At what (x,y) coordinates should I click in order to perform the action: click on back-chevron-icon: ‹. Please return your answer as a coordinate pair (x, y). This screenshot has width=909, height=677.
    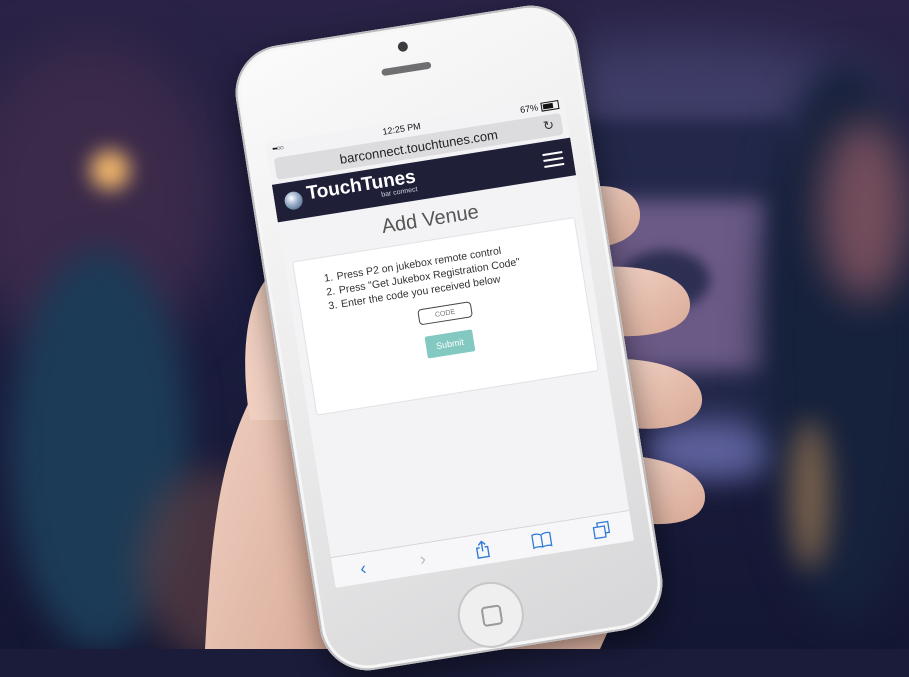
    Looking at the image, I should click on (363, 568).